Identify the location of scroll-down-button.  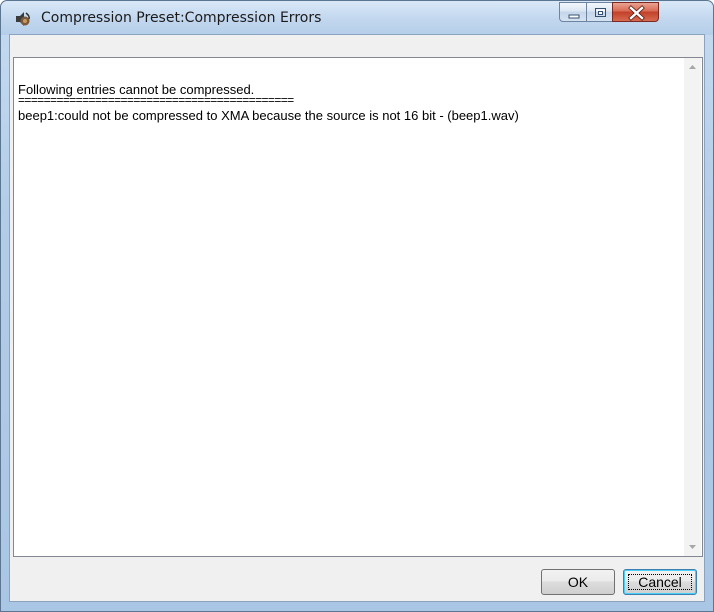
(692, 547).